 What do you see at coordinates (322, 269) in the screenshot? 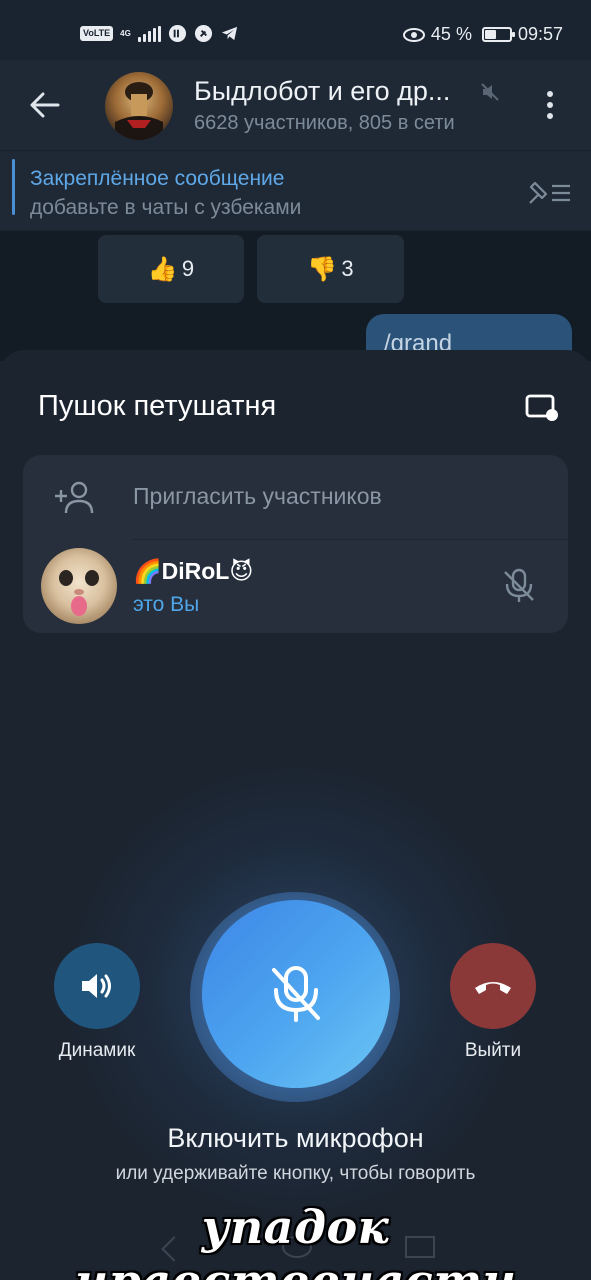
I see `thumbs-down-icon: 👎` at bounding box center [322, 269].